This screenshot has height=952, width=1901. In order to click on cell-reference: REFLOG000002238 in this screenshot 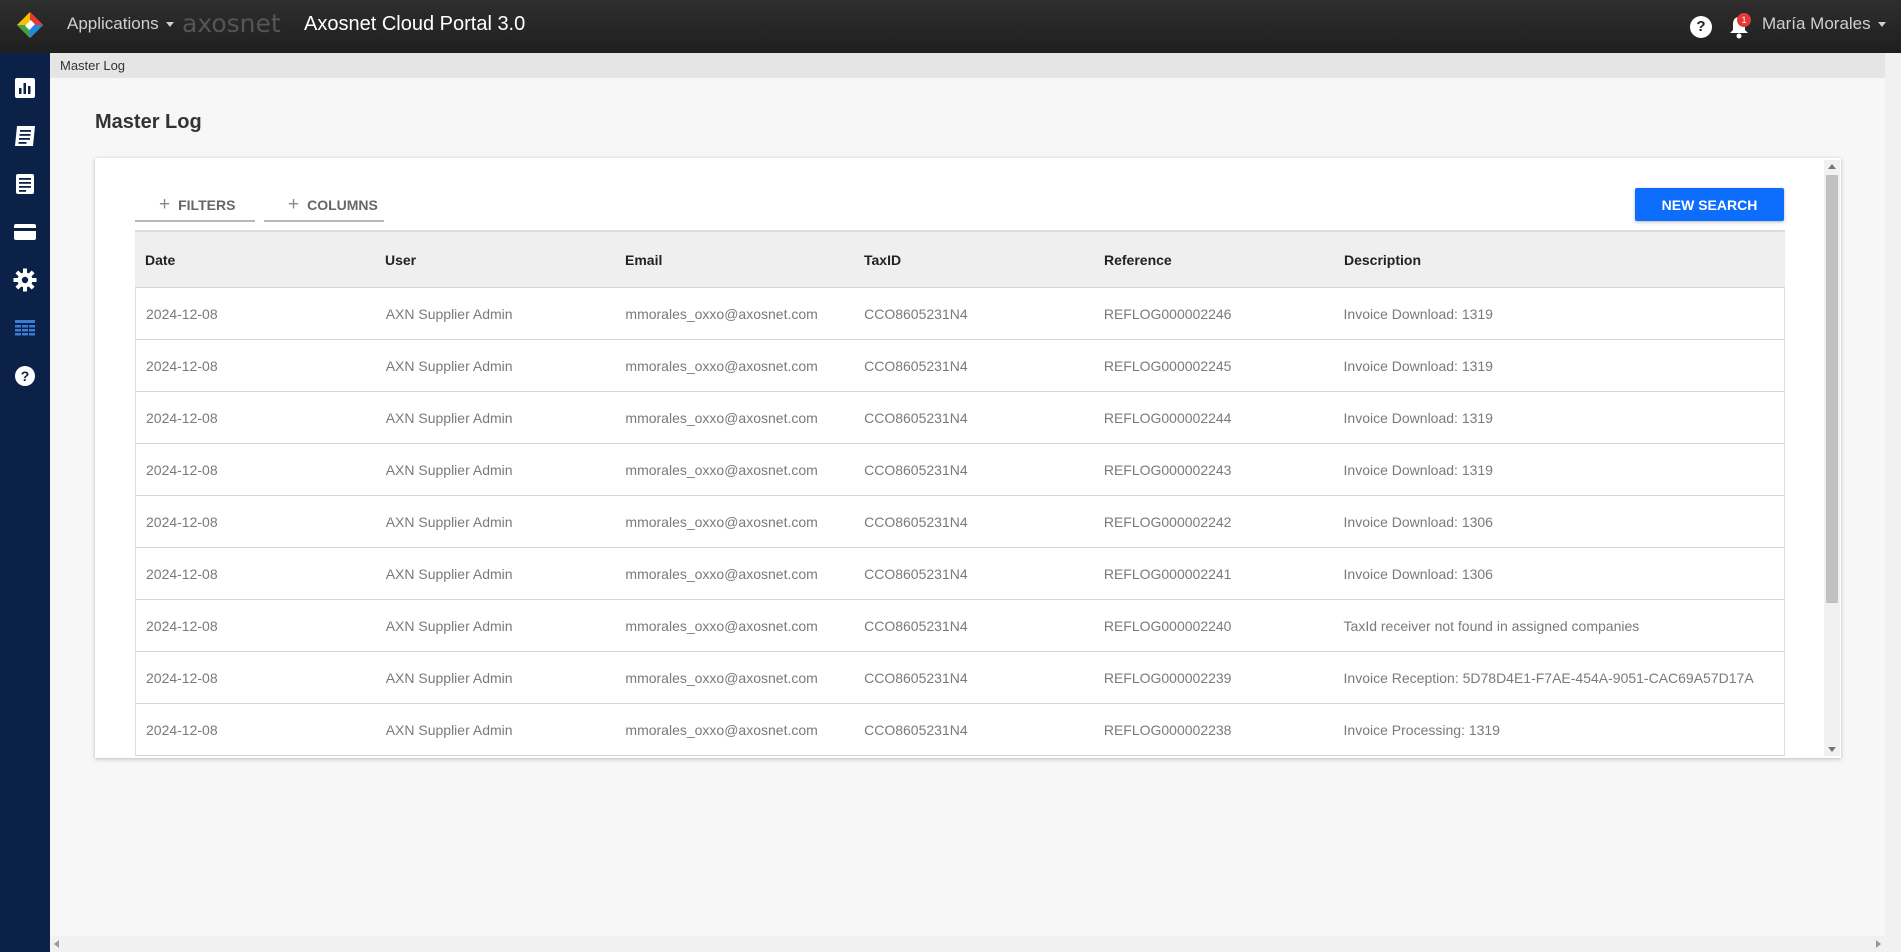, I will do `click(1167, 729)`.